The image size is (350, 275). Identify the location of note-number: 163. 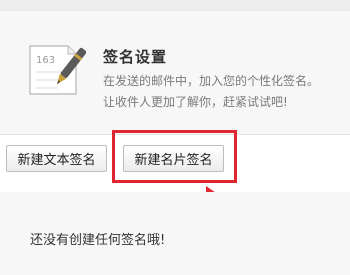
(45, 60).